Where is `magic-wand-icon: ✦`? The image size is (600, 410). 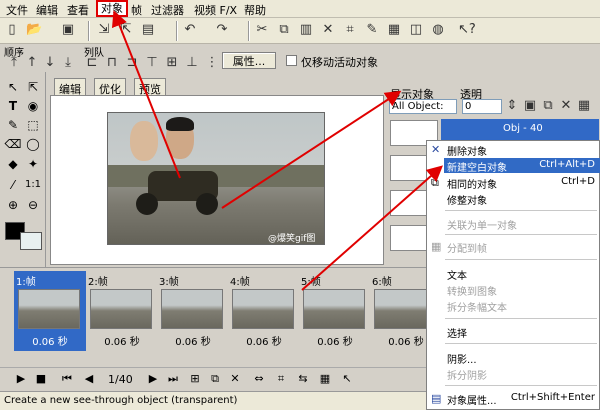 magic-wand-icon: ✦ is located at coordinates (33, 164).